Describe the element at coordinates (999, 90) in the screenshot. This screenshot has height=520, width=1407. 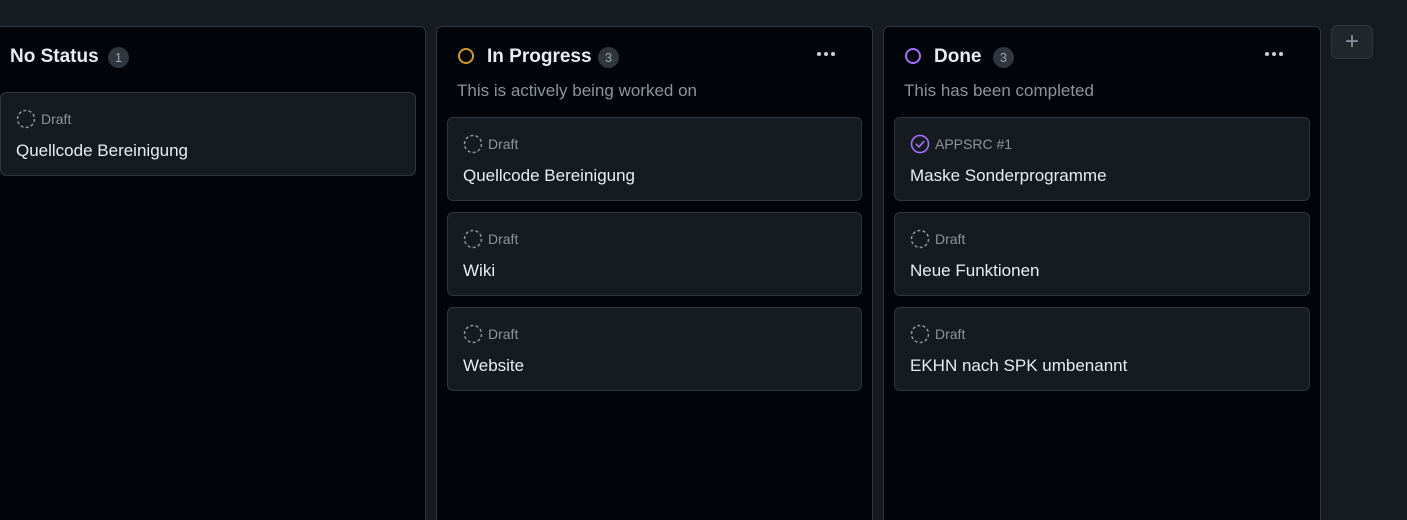
I see `column-description: This has been completed` at that location.